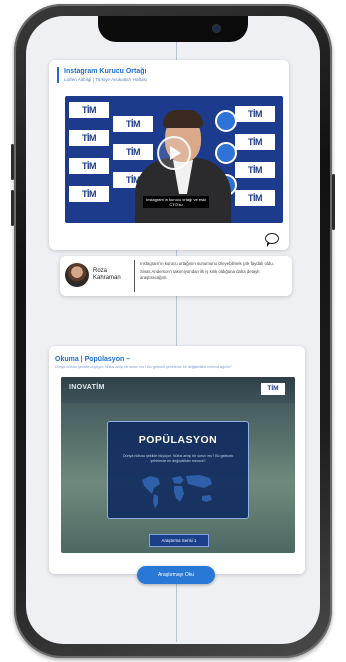  Describe the element at coordinates (177, 491) in the screenshot. I see `world-map-icon` at that location.